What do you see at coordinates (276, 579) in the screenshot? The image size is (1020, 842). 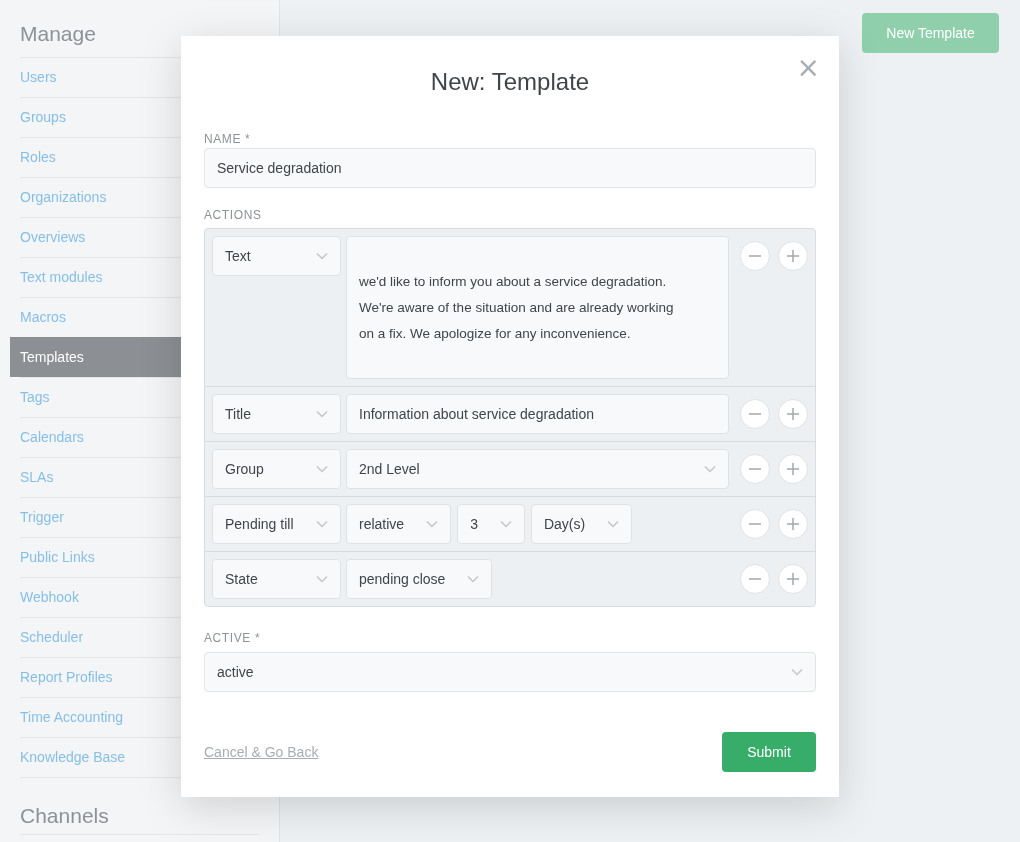 I see `select-field: State` at bounding box center [276, 579].